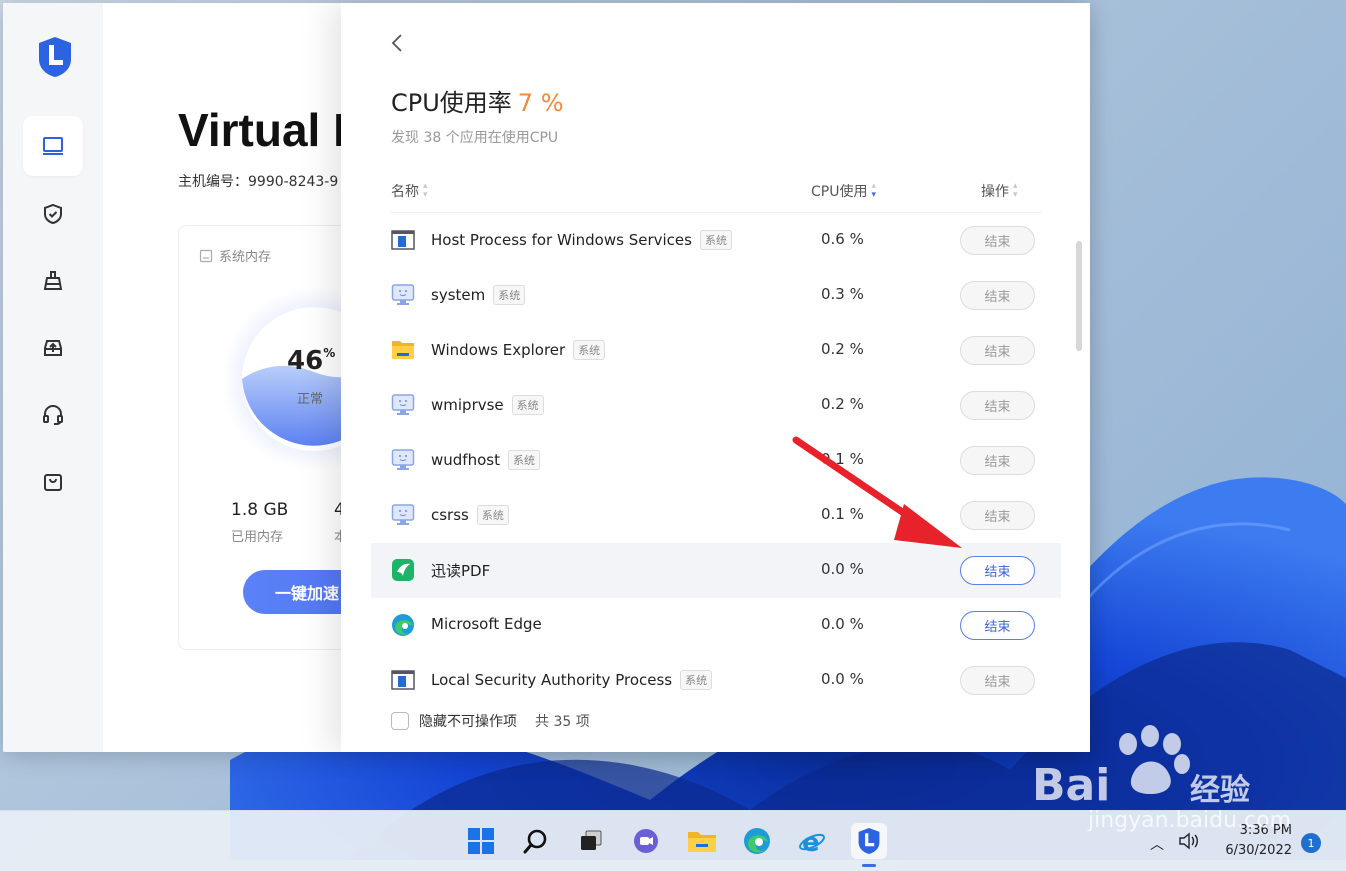 This screenshot has height=871, width=1346. What do you see at coordinates (403, 350) in the screenshot?
I see `folder-icon` at bounding box center [403, 350].